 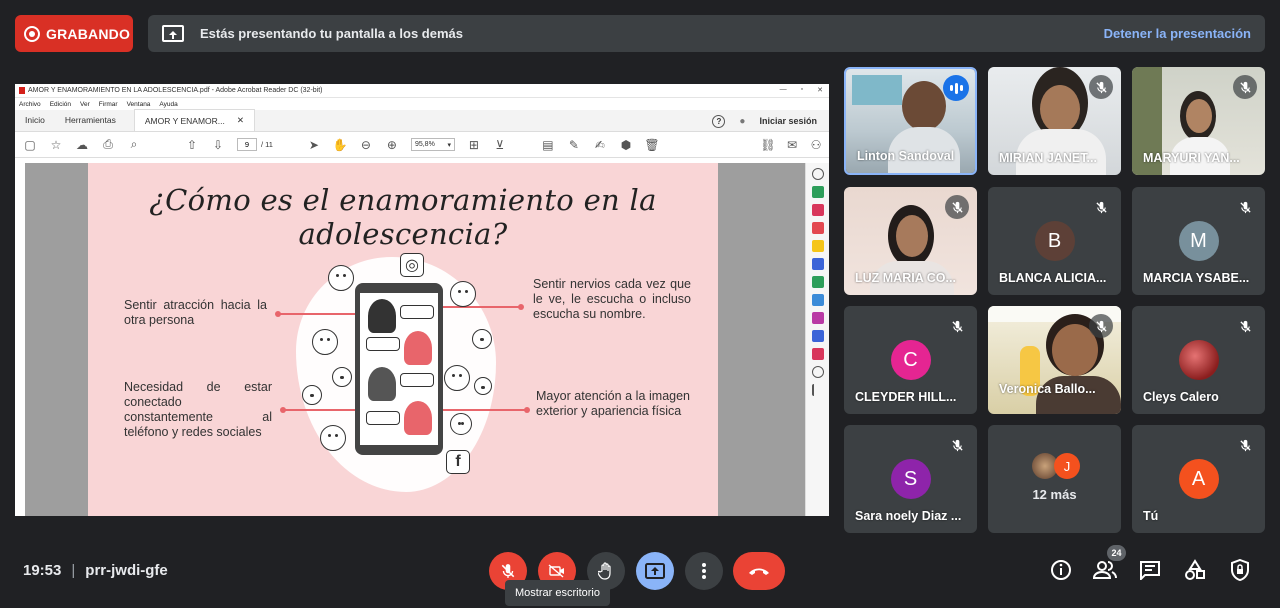 I want to click on maximize-icon: ▫, so click(x=802, y=90).